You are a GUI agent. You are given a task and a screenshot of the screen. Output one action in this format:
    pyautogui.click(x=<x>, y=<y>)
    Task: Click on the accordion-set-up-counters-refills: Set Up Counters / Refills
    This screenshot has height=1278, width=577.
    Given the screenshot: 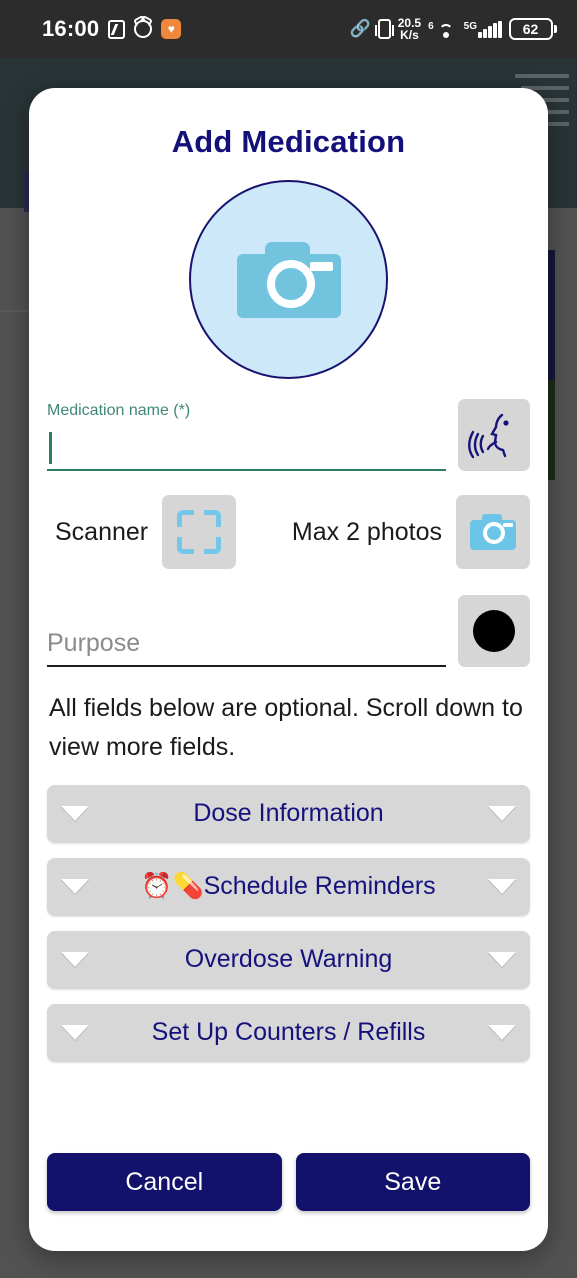 What is the action you would take?
    pyautogui.click(x=288, y=1032)
    